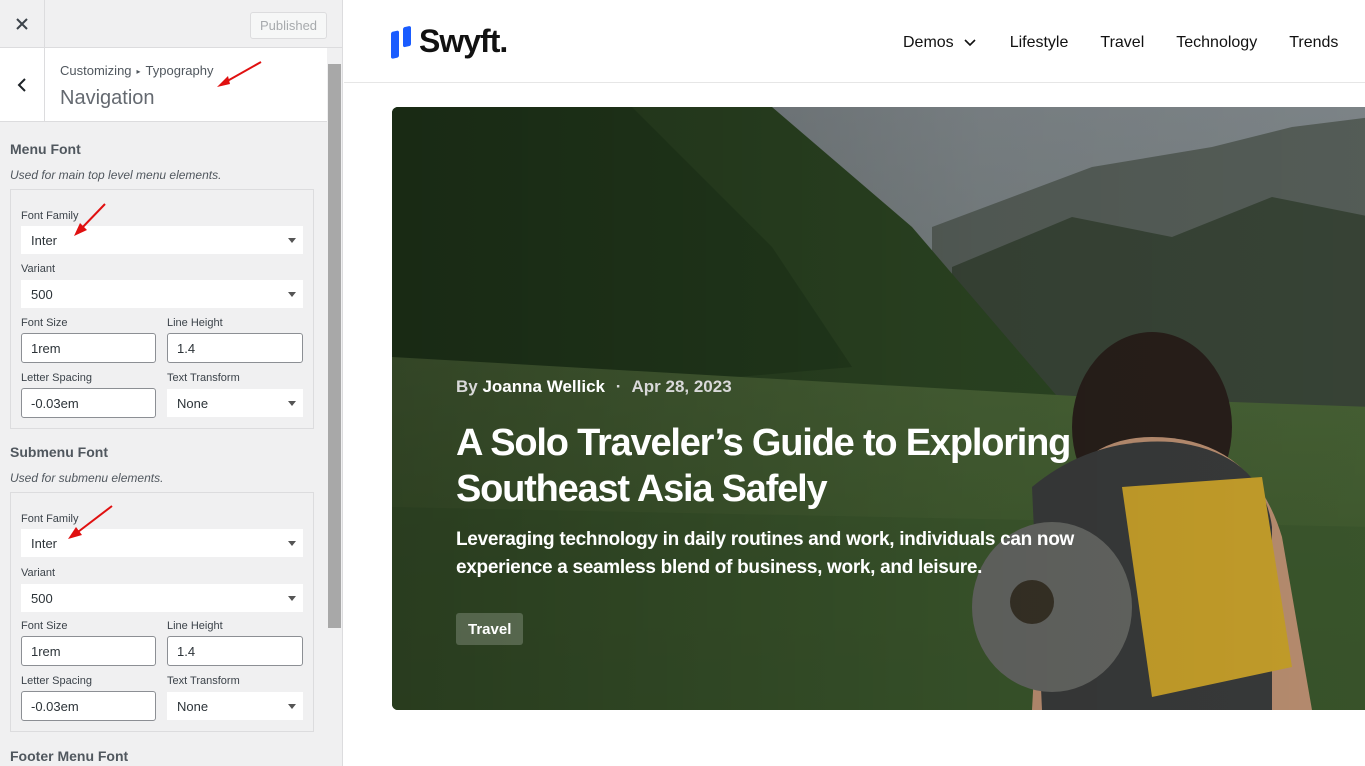 The height and width of the screenshot is (766, 1365). What do you see at coordinates (88, 706) in the screenshot?
I see `submenu-letter-spacing-input: -0.03em` at bounding box center [88, 706].